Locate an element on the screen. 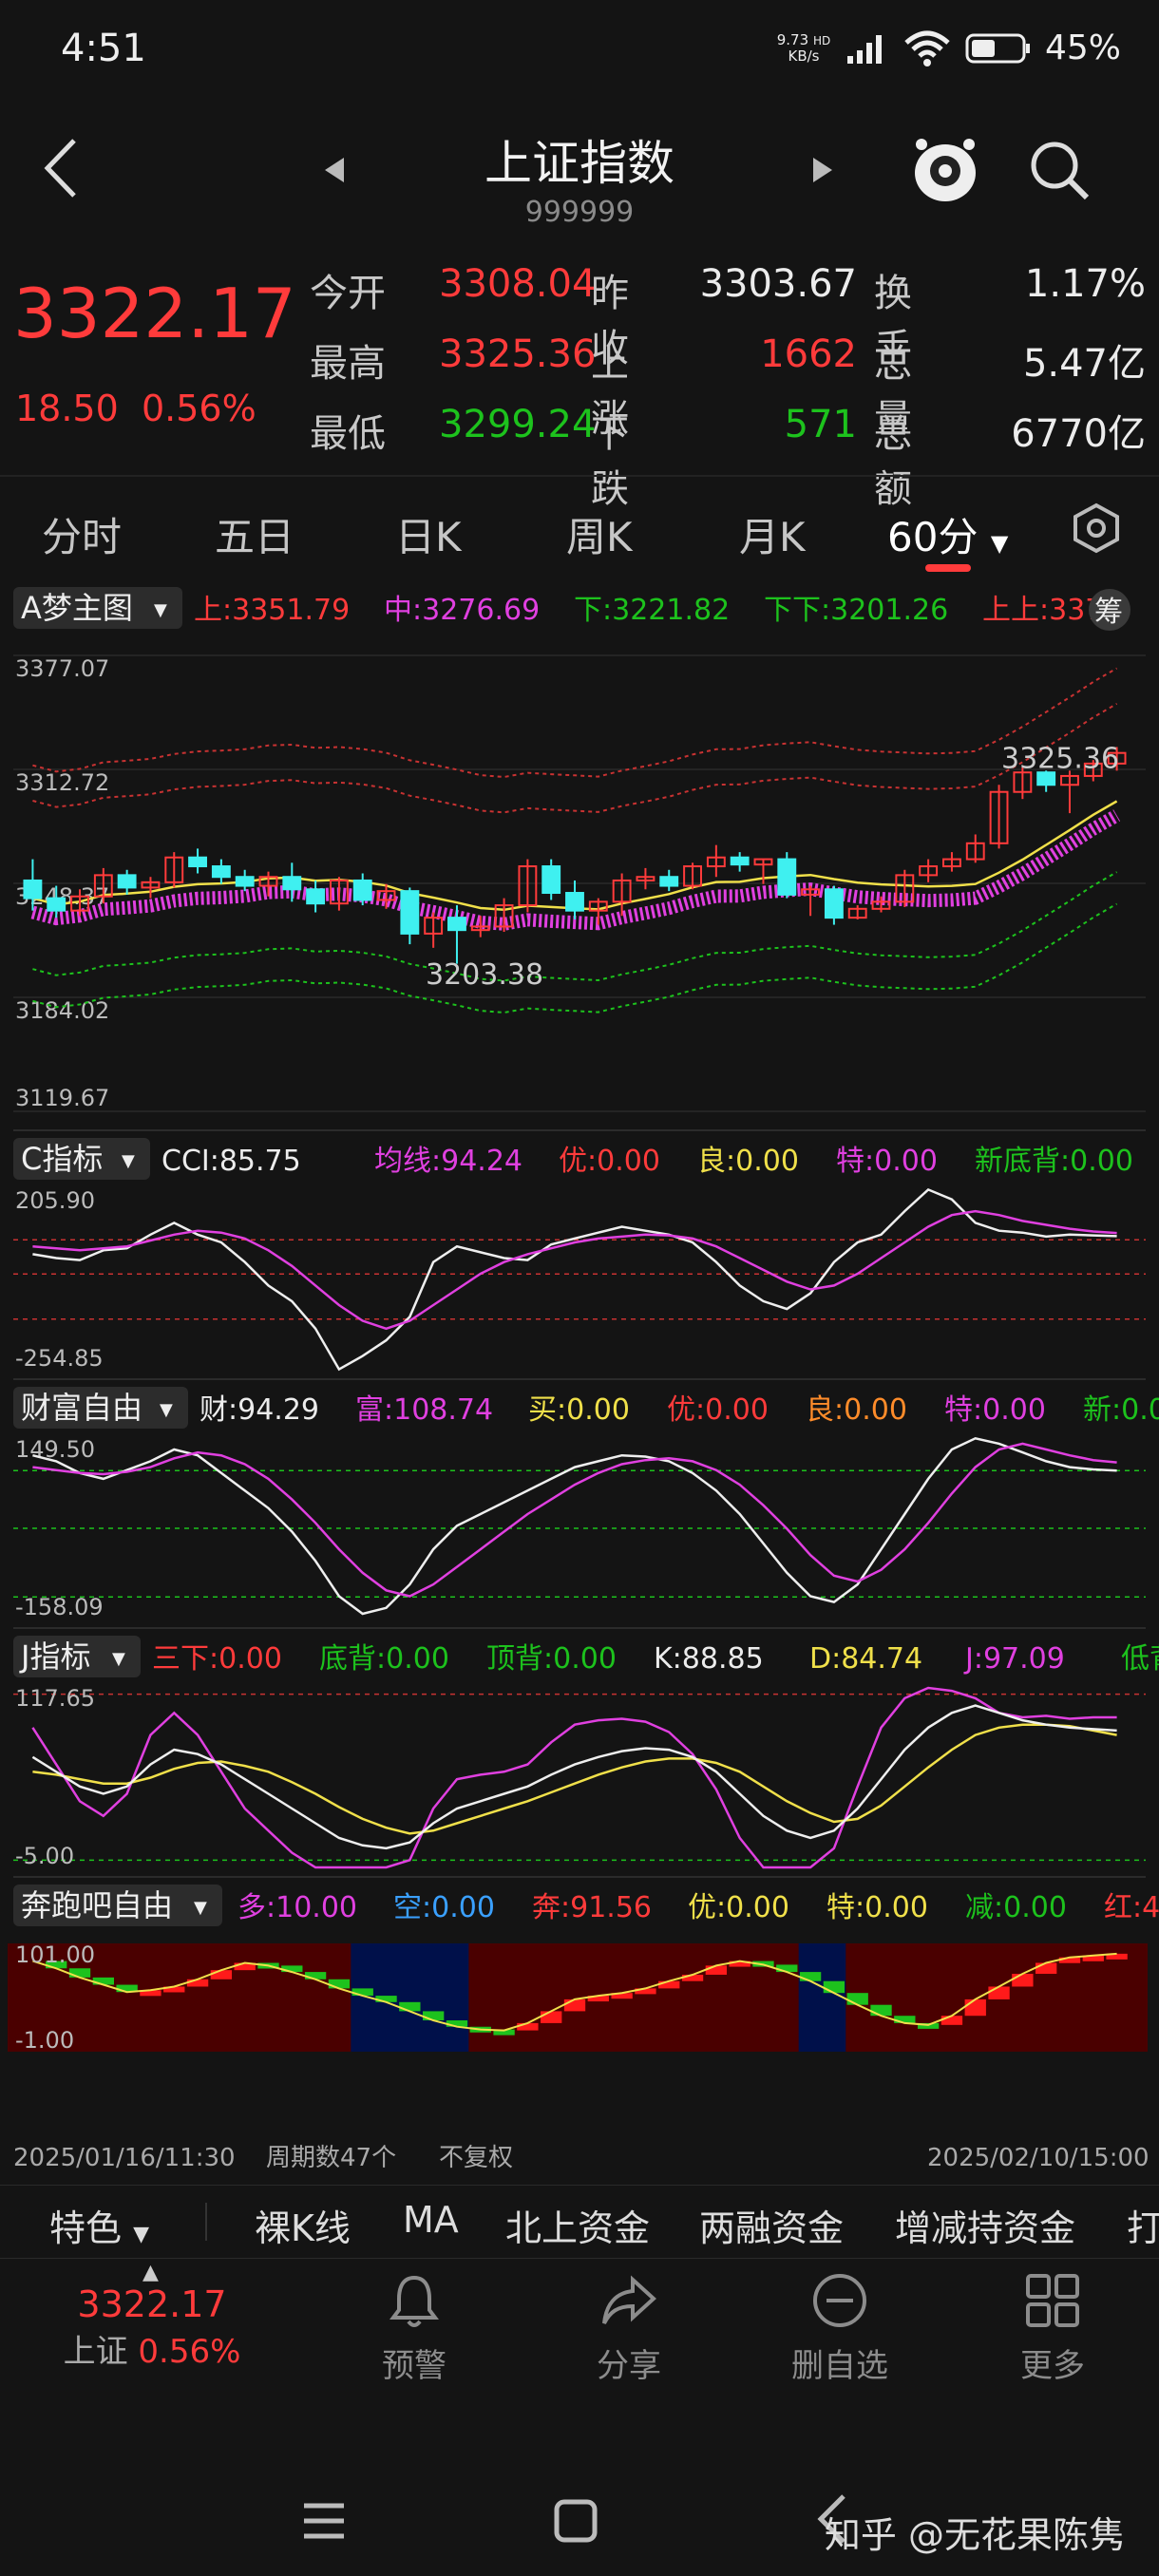 This screenshot has height=2576, width=1159. feature-holdings: 增减持资金 is located at coordinates (985, 2225).